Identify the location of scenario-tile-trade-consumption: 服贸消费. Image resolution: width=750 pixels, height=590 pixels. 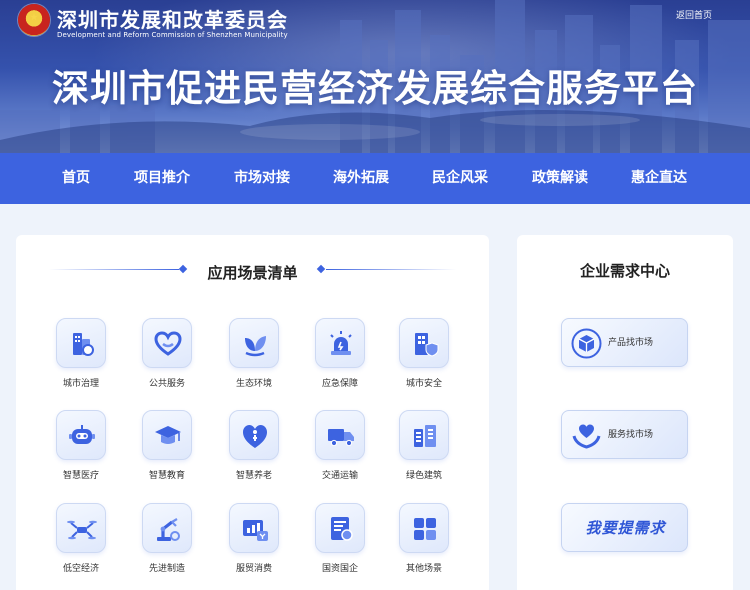
(254, 543).